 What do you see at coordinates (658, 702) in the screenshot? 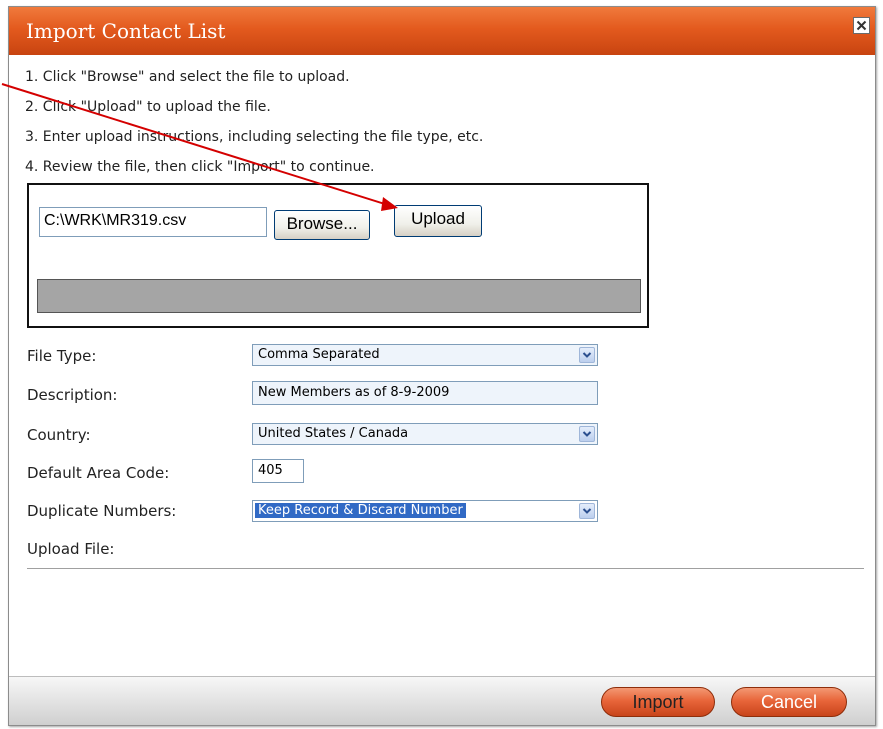
I see `import-button: Import` at bounding box center [658, 702].